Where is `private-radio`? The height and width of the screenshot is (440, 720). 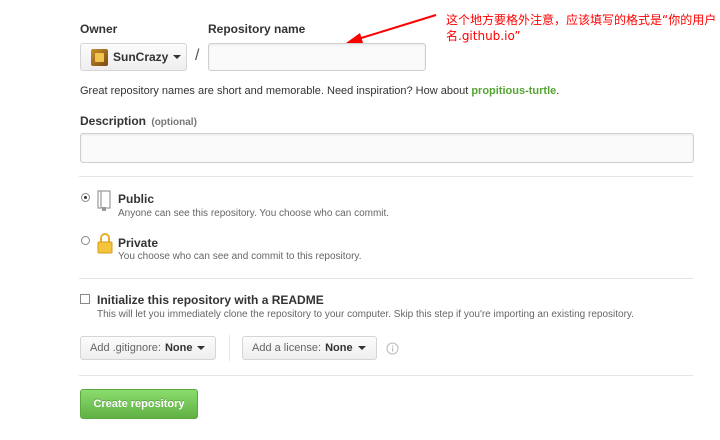 private-radio is located at coordinates (85, 240).